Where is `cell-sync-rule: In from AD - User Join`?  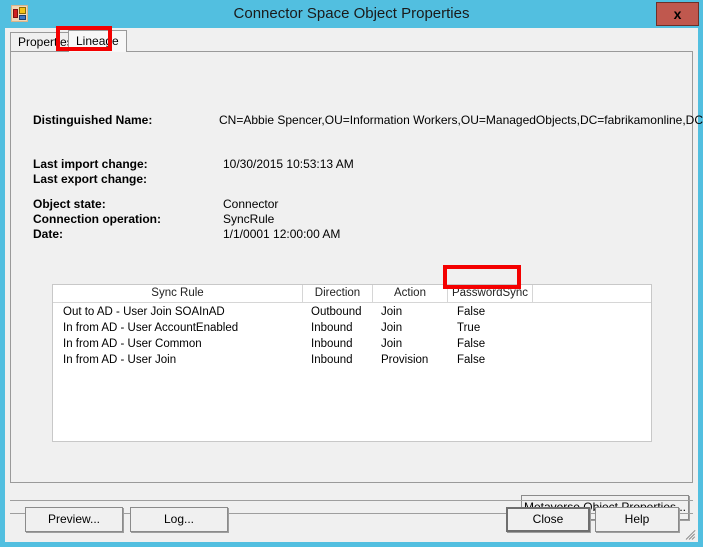
cell-sync-rule: In from AD - User Join is located at coordinates (120, 360).